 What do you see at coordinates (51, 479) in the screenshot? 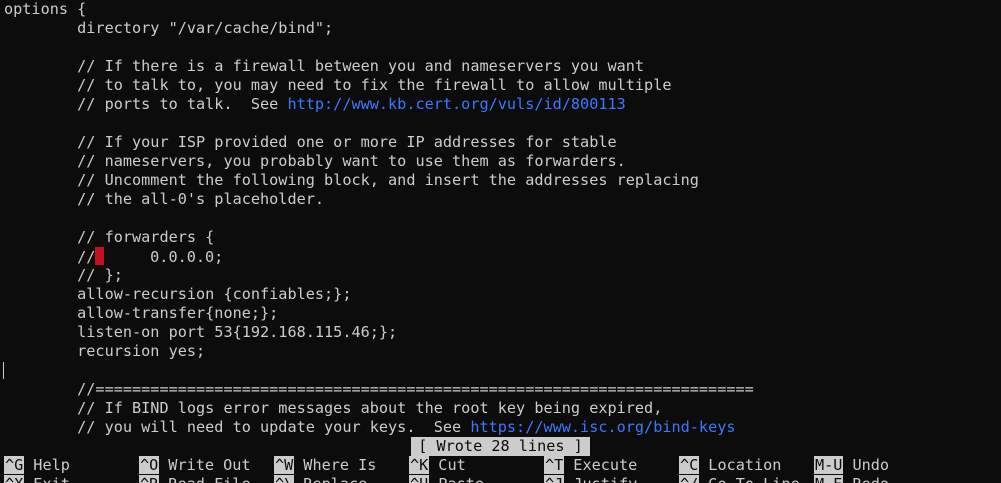
I see `shortcut-label: Exit` at bounding box center [51, 479].